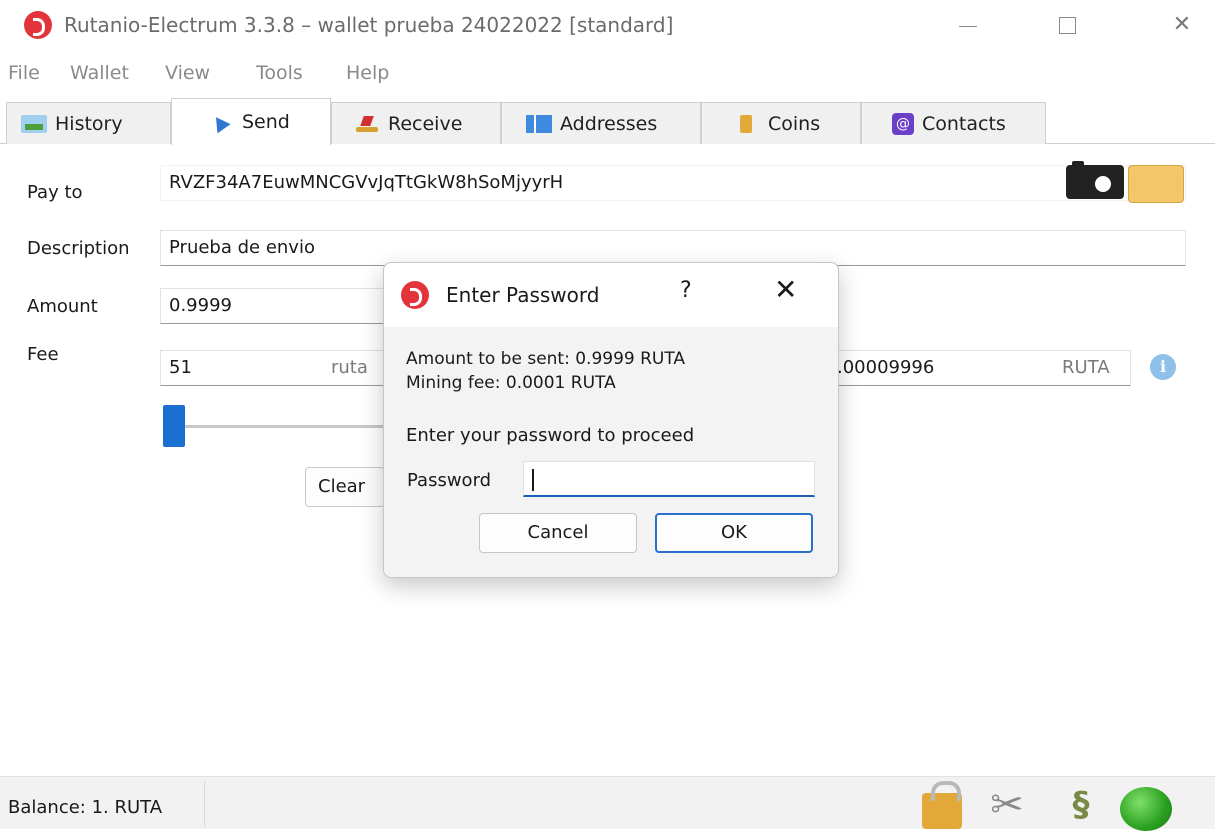  What do you see at coordinates (367, 73) in the screenshot?
I see `menu-help: Help` at bounding box center [367, 73].